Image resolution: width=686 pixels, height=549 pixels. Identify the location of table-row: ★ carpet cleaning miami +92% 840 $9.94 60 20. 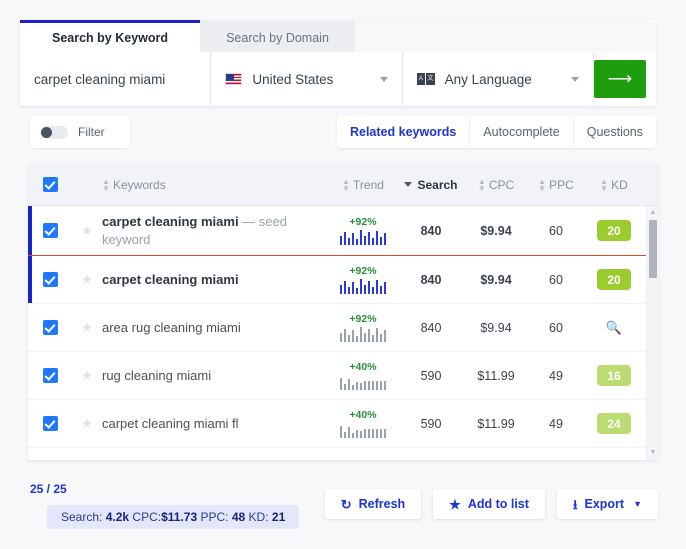
(343, 280).